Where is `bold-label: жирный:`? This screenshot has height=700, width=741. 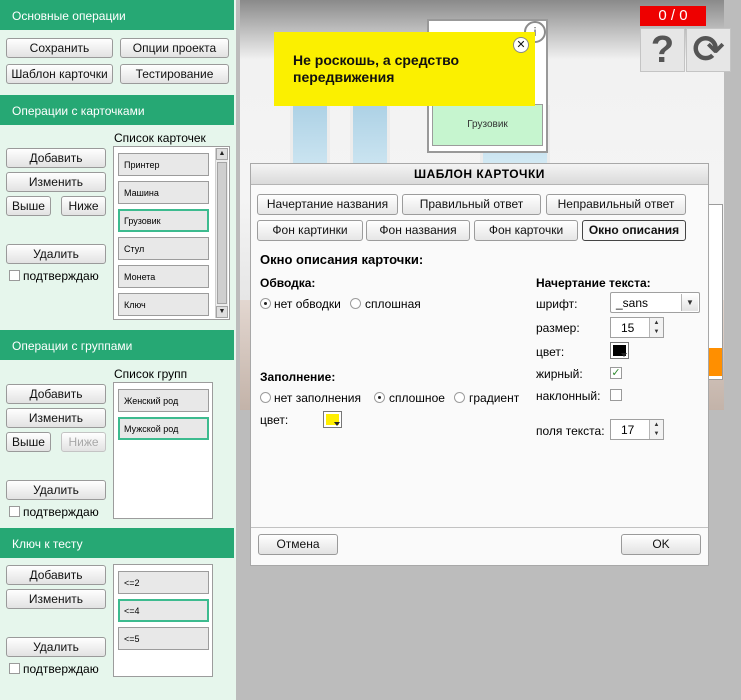
bold-label: жирный: is located at coordinates (559, 374).